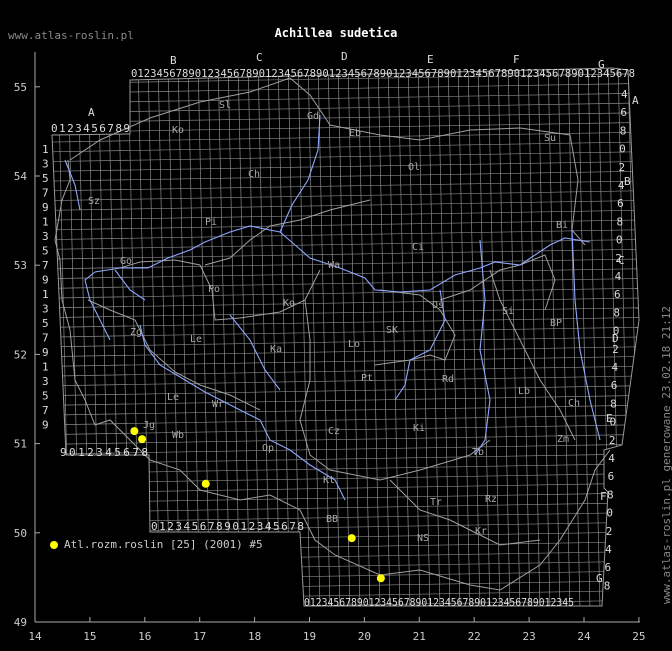 This screenshot has width=672, height=651. Describe the element at coordinates (584, 636) in the screenshot. I see `x-tick-label: 24` at that location.